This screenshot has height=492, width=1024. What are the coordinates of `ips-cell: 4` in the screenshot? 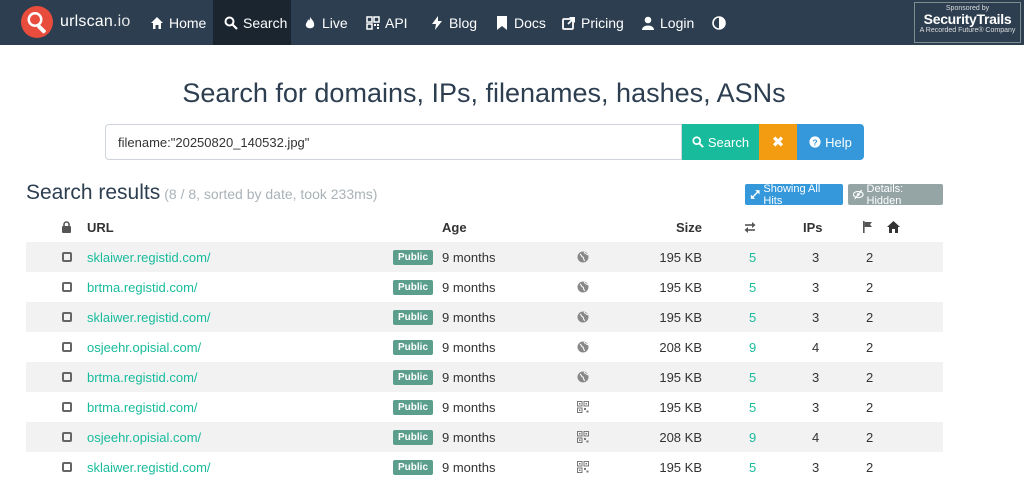 It's located at (816, 437).